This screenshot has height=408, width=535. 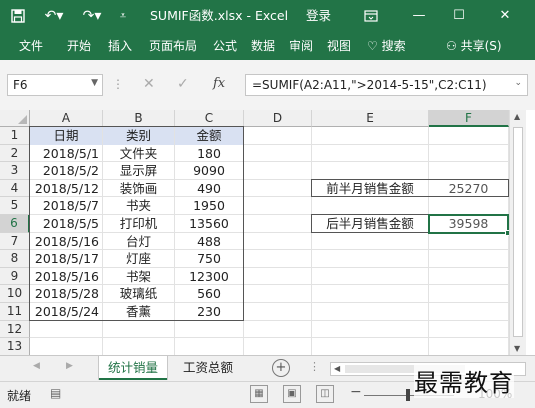 I want to click on cancel-icon: ✕, so click(x=149, y=84).